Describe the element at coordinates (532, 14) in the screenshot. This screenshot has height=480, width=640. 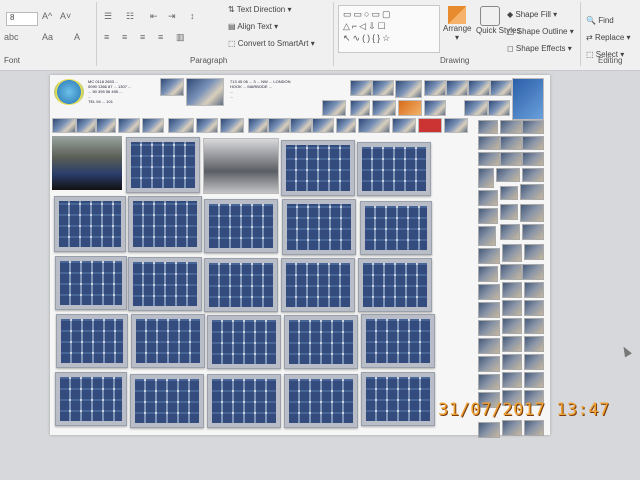
I see `shape-fill-button: ◆ Shape Fill ▾` at that location.